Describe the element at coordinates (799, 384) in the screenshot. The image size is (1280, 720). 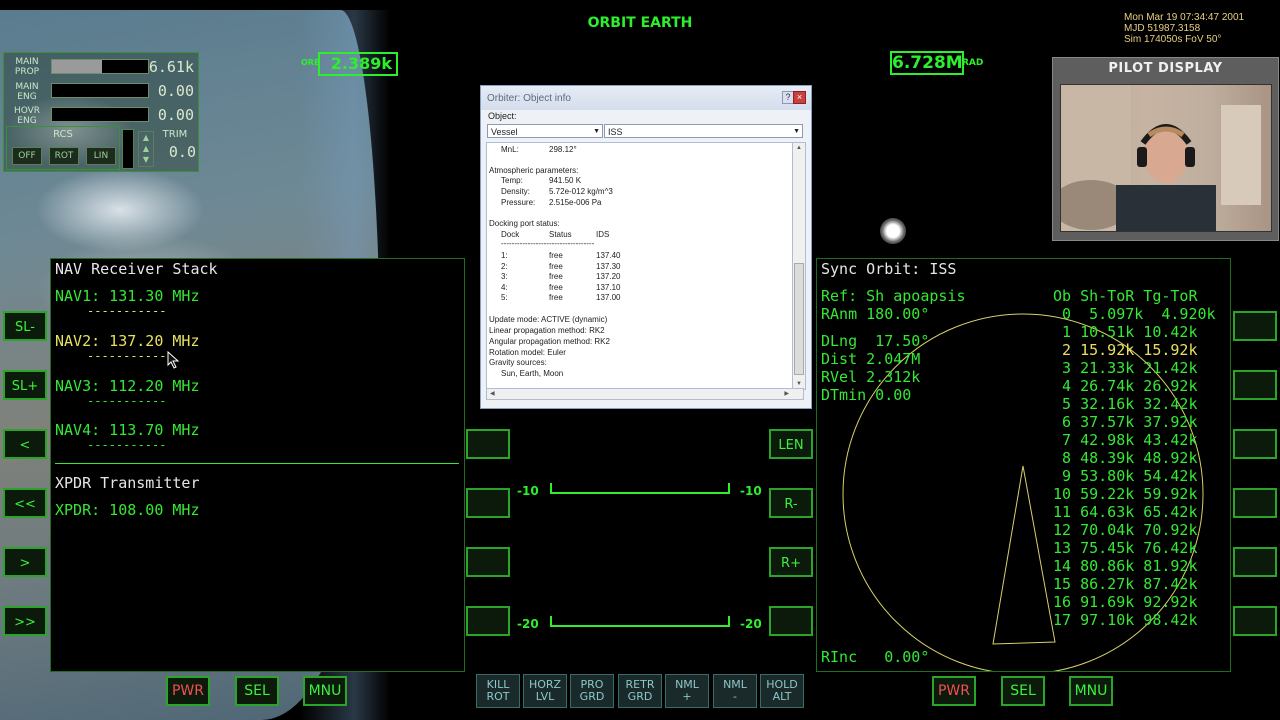
I see `scroll-down-icon: ▼` at that location.